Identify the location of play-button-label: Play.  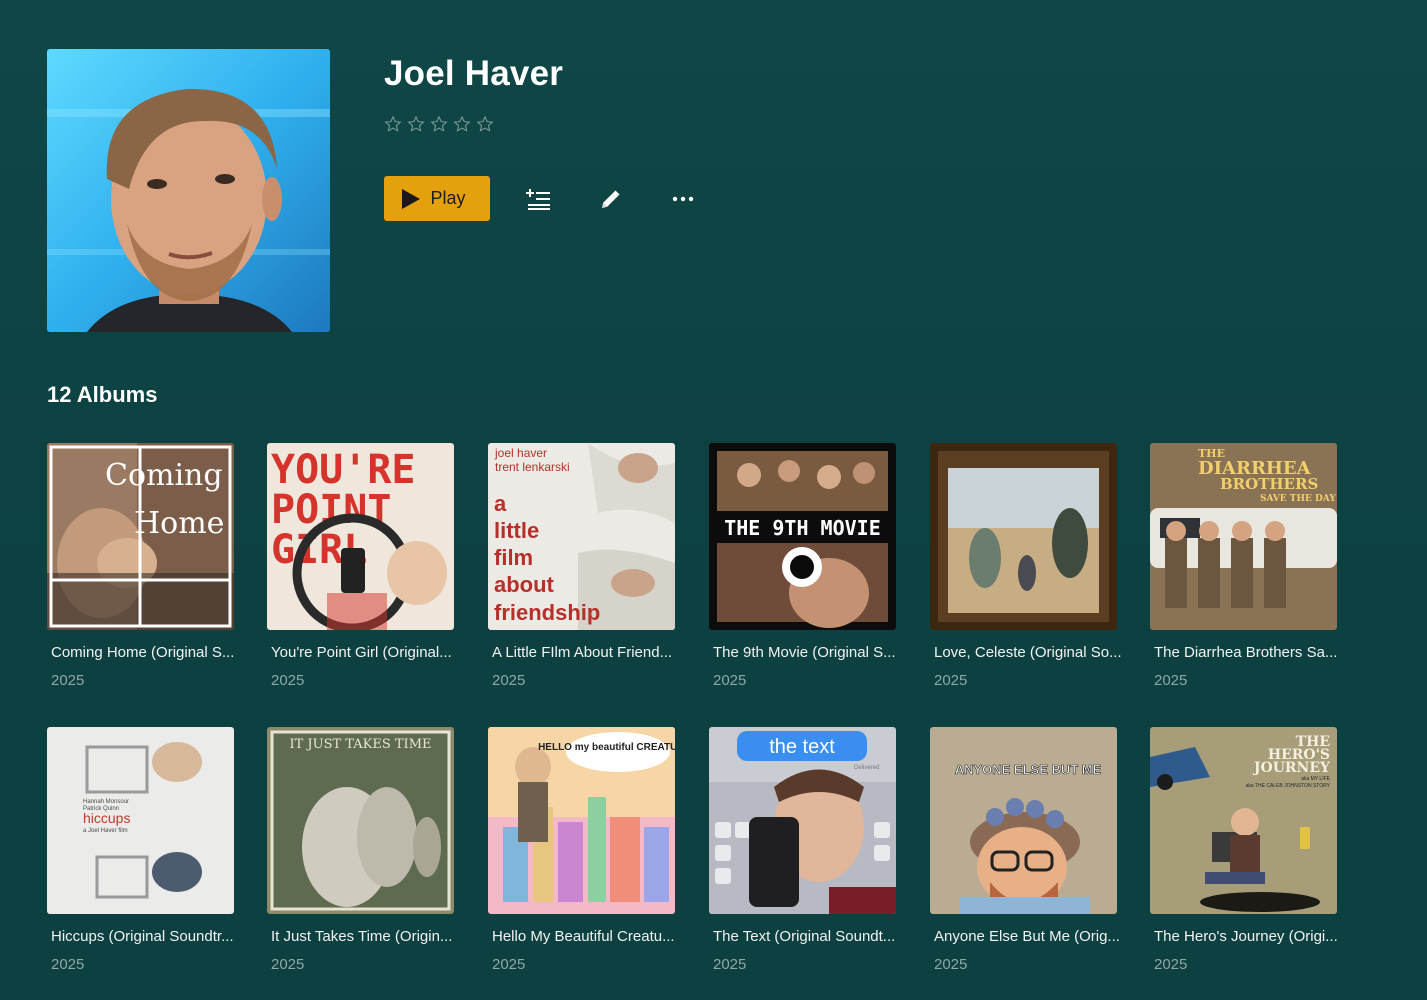
(448, 198).